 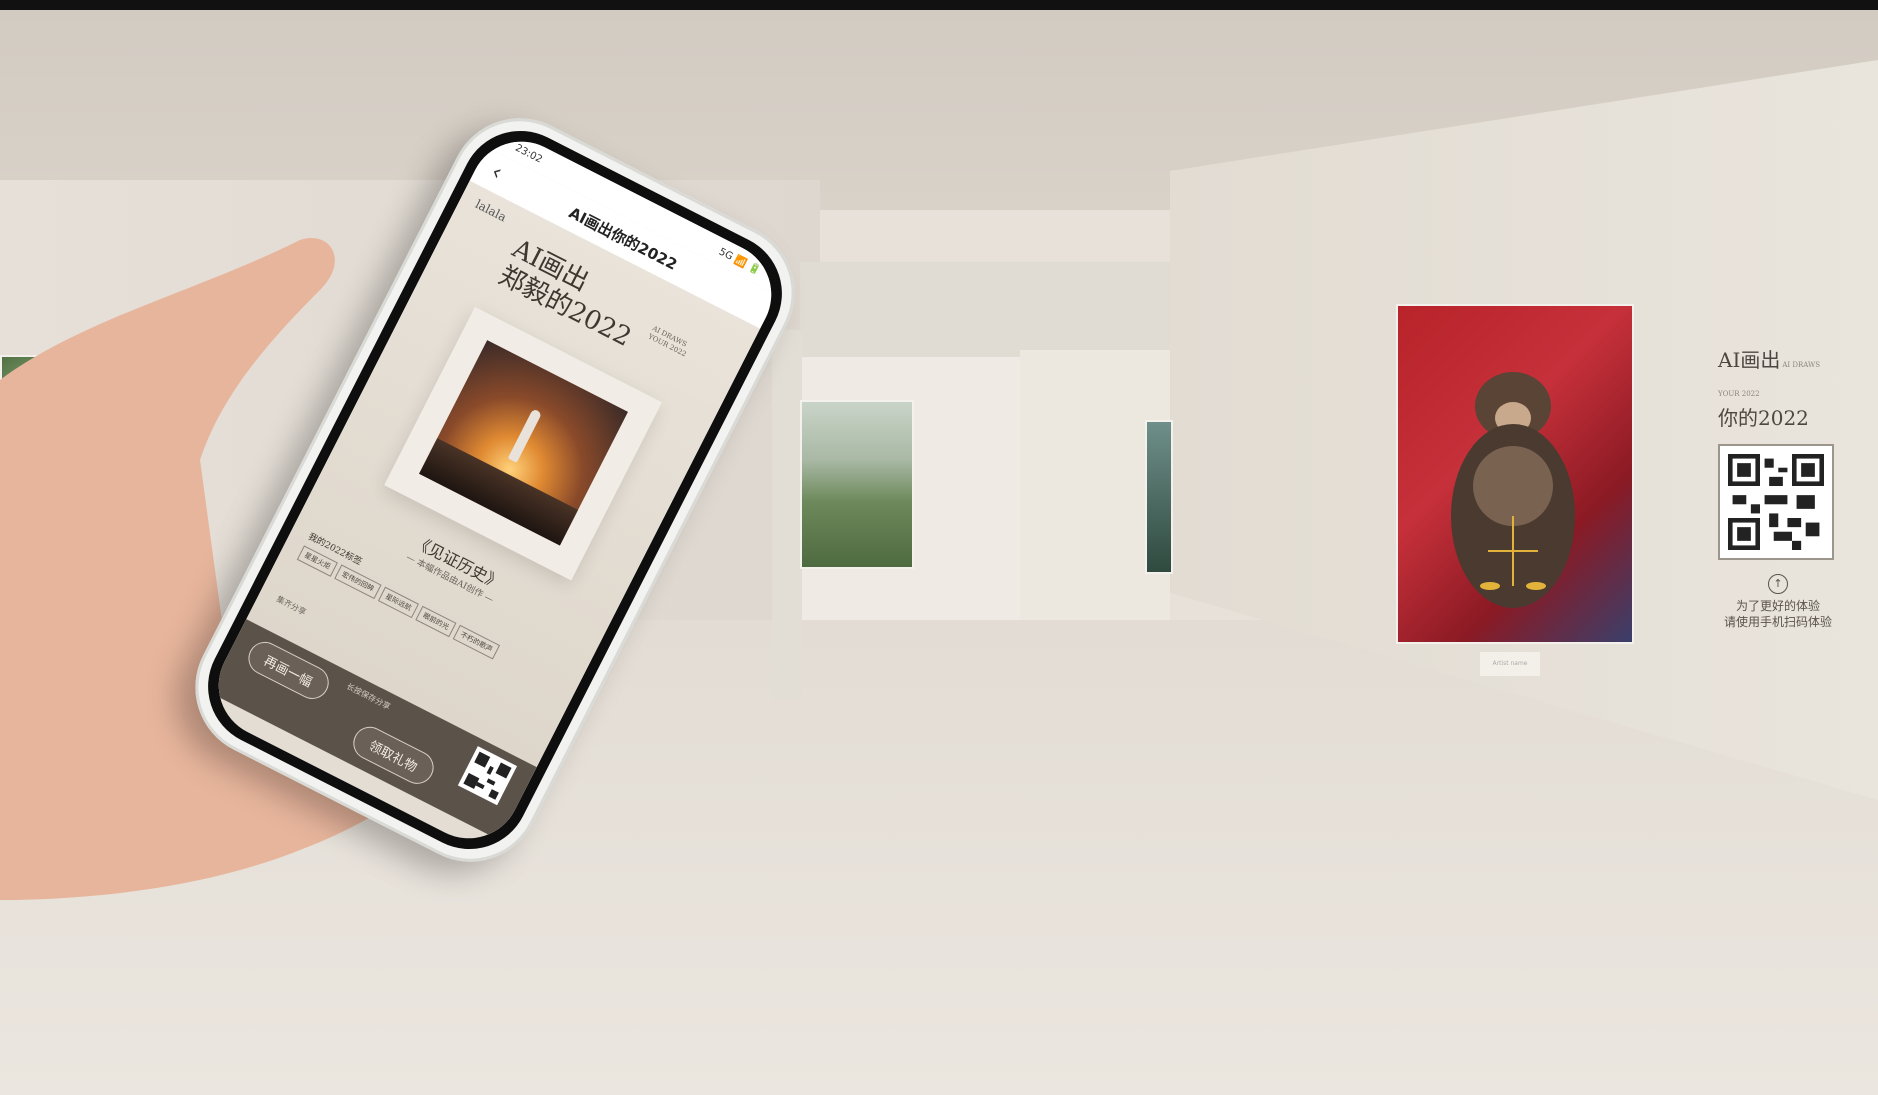 What do you see at coordinates (1778, 389) in the screenshot?
I see `qr-panel-title: AI画出 AI DRAWS YOUR 2022 你的2022` at bounding box center [1778, 389].